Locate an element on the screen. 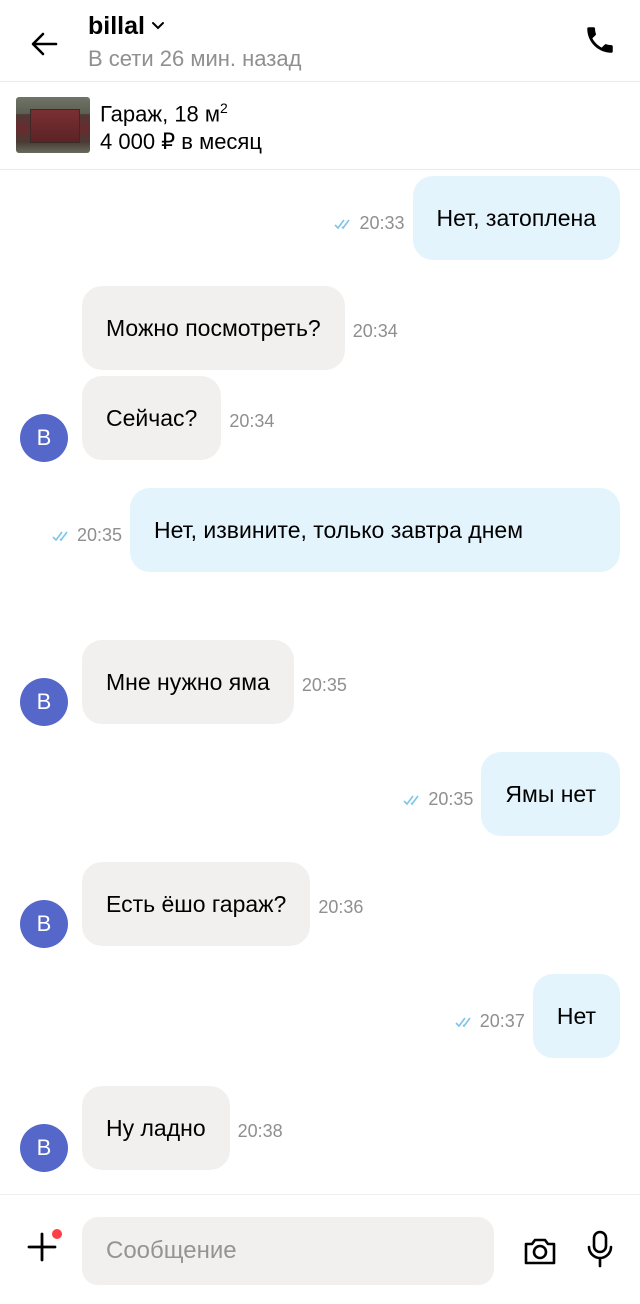 Image resolution: width=640 pixels, height=1304 pixels. phone-icon is located at coordinates (600, 40).